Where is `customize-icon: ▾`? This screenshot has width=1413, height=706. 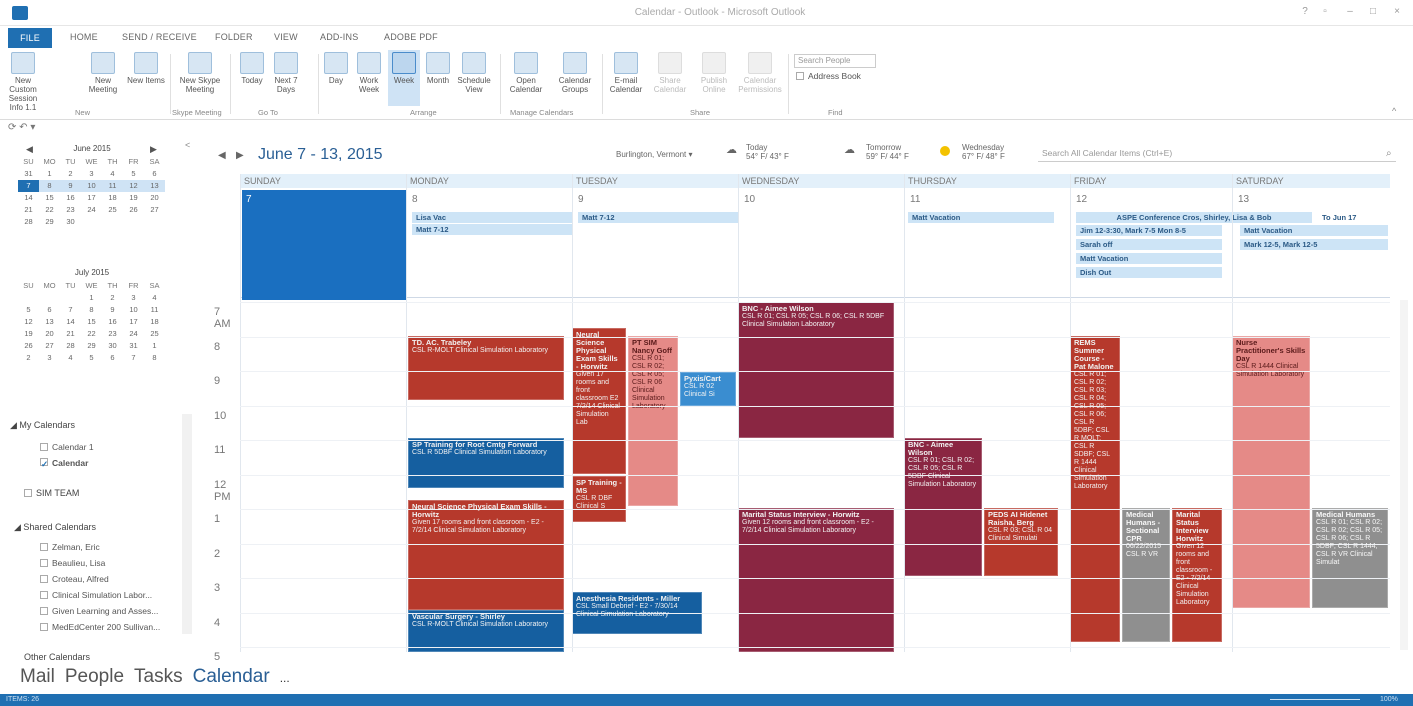 customize-icon: ▾ is located at coordinates (32, 127).